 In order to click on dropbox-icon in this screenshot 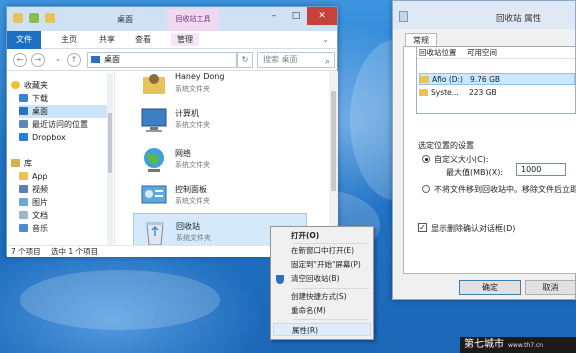, I will do `click(23, 137)`.